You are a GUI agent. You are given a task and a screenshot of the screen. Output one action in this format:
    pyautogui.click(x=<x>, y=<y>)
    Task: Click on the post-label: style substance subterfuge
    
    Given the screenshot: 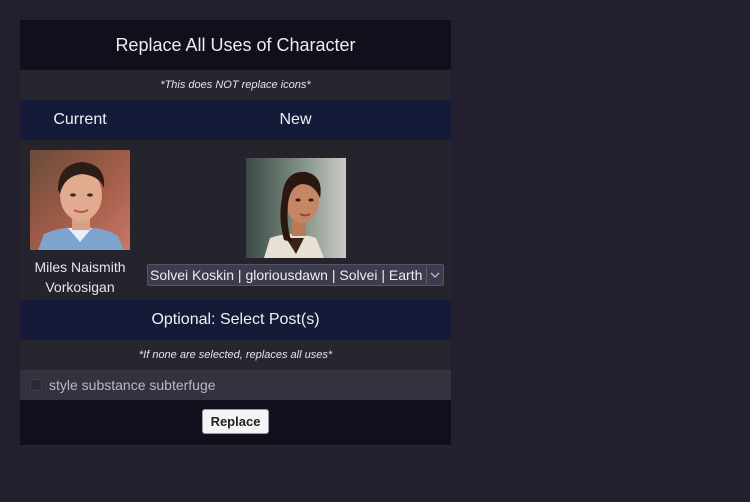 What is the action you would take?
    pyautogui.click(x=132, y=385)
    